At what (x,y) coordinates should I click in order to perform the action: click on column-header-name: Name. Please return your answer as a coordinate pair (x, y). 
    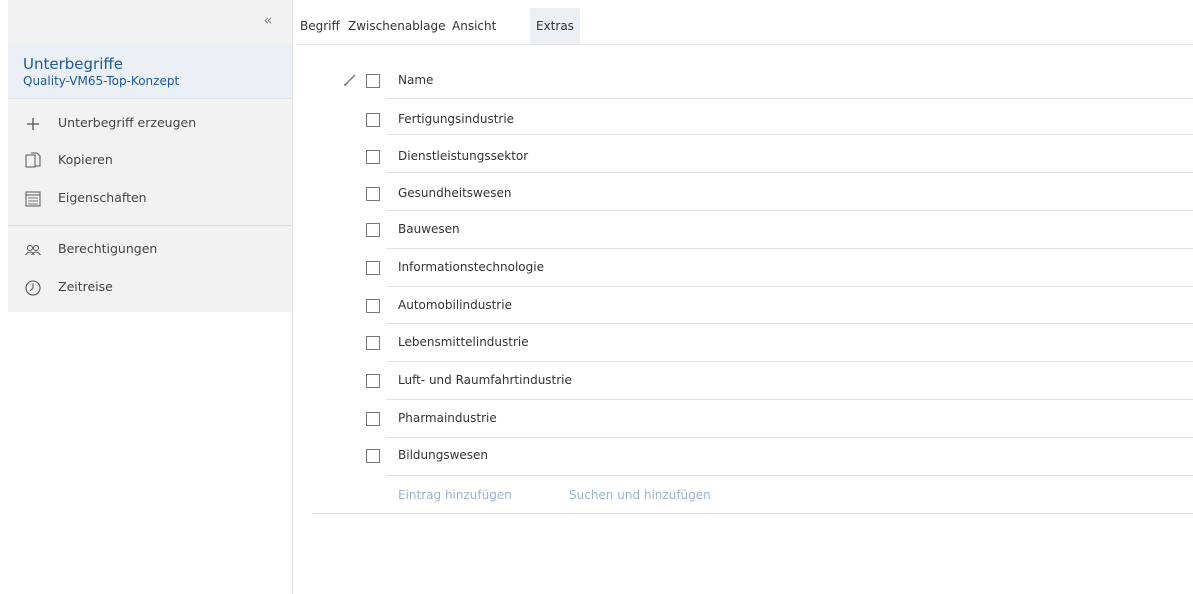
    Looking at the image, I should click on (415, 80).